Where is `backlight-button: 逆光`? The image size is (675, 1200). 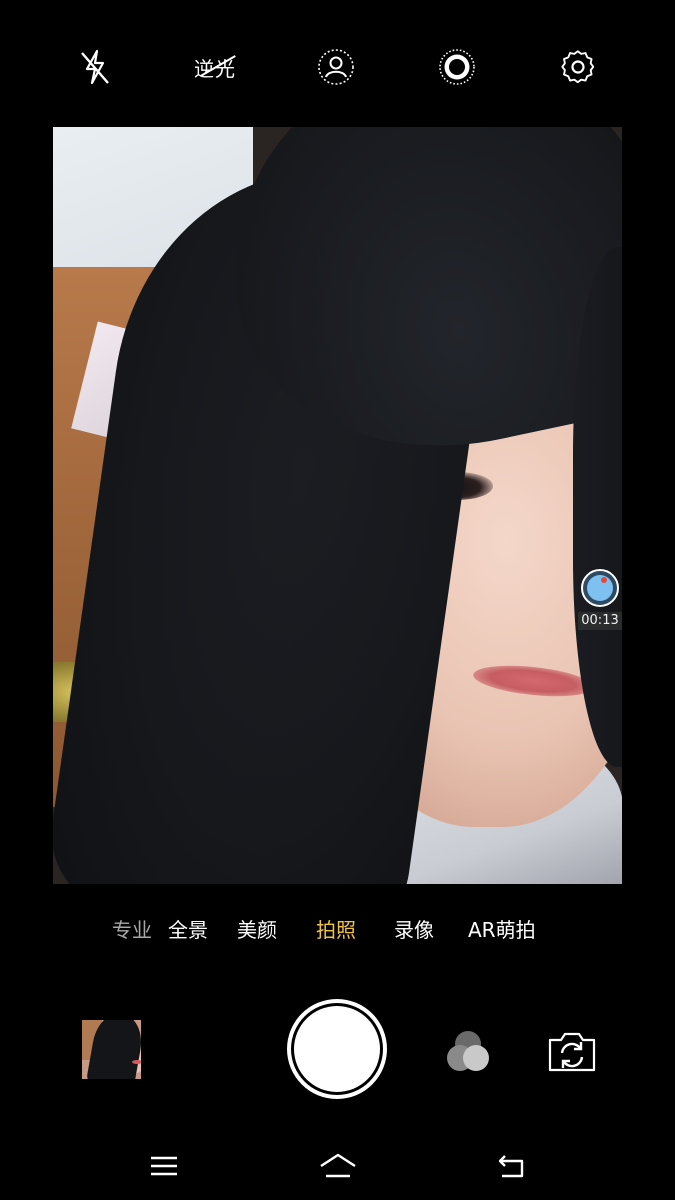 backlight-button: 逆光 is located at coordinates (215, 67).